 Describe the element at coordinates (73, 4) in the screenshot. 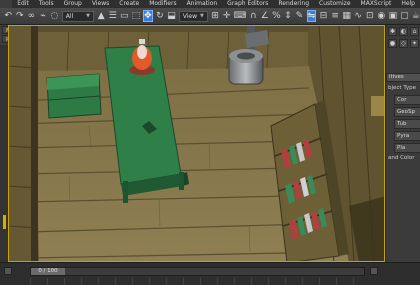

I see `menu-group: Group` at that location.